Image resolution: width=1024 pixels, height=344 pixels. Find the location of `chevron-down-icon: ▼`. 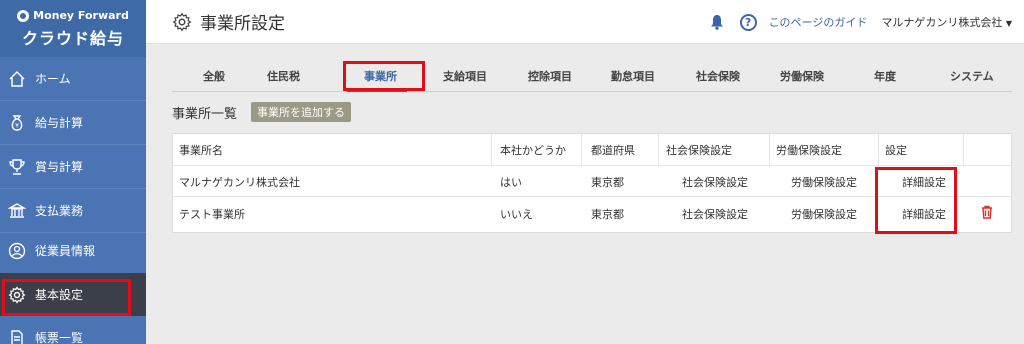

chevron-down-icon: ▼ is located at coordinates (1008, 23).